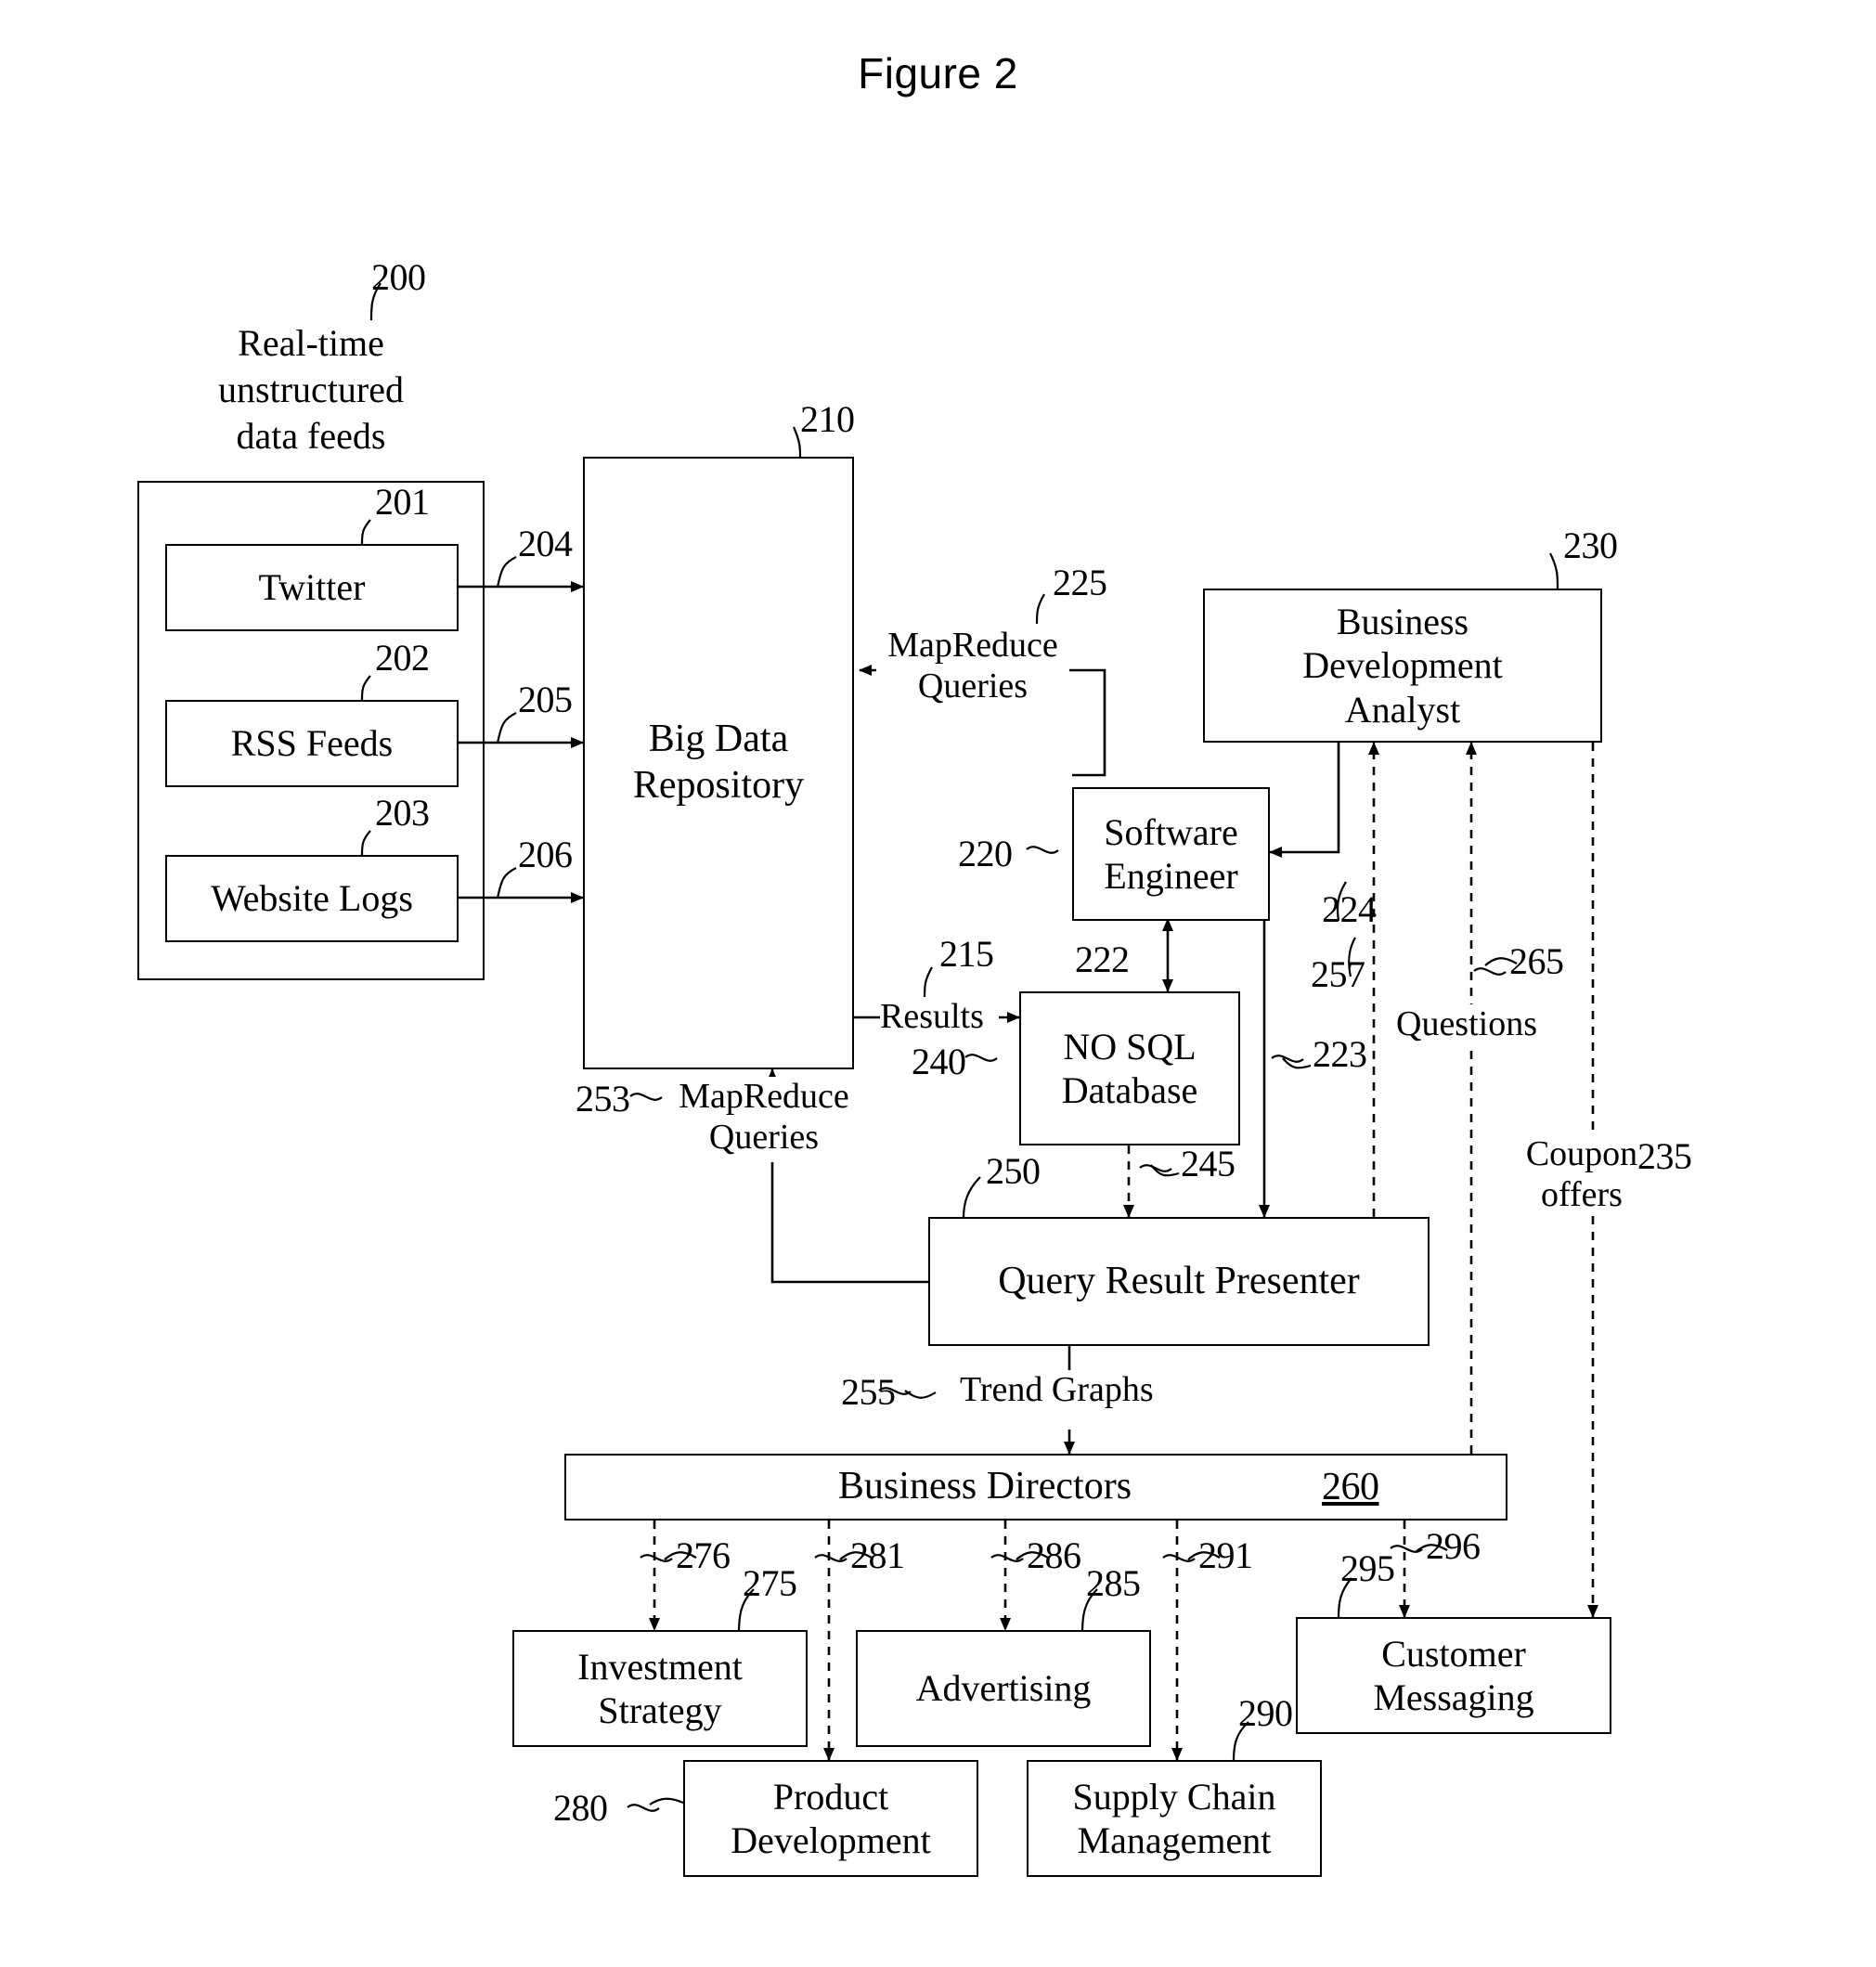 Image resolution: width=1876 pixels, height=1967 pixels. What do you see at coordinates (402, 658) in the screenshot?
I see `ref-202: 202` at bounding box center [402, 658].